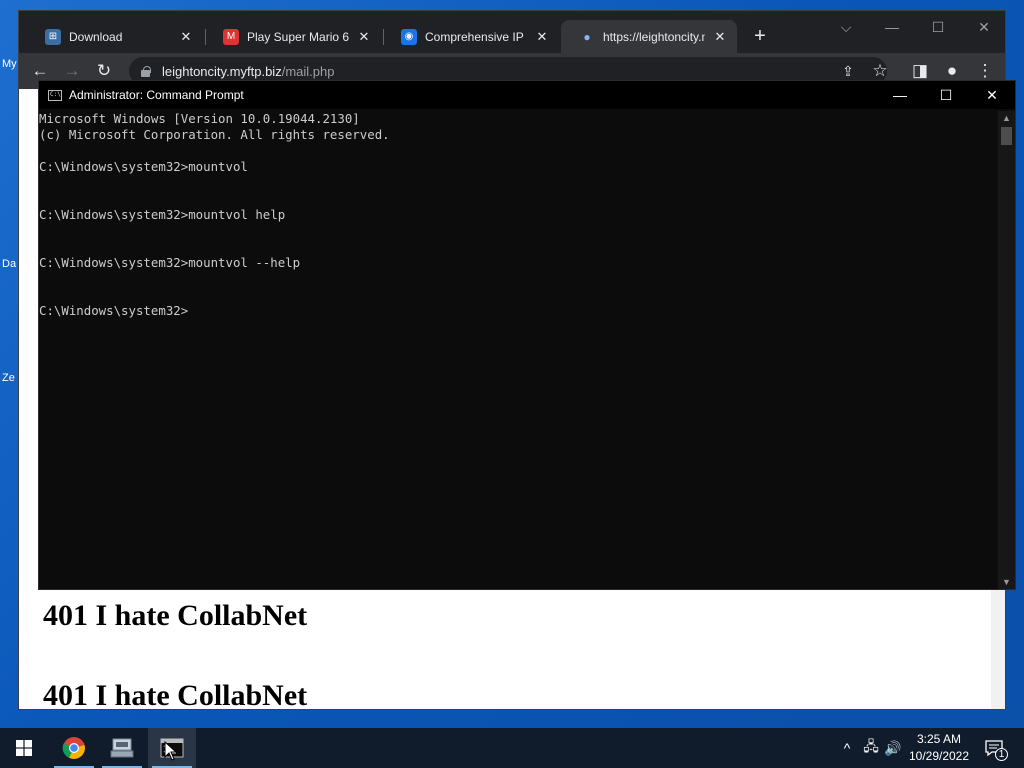 The image size is (1024, 768). I want to click on cmd-title-bar: Administrator: Command Prompt — ☐ ✕, so click(527, 95).